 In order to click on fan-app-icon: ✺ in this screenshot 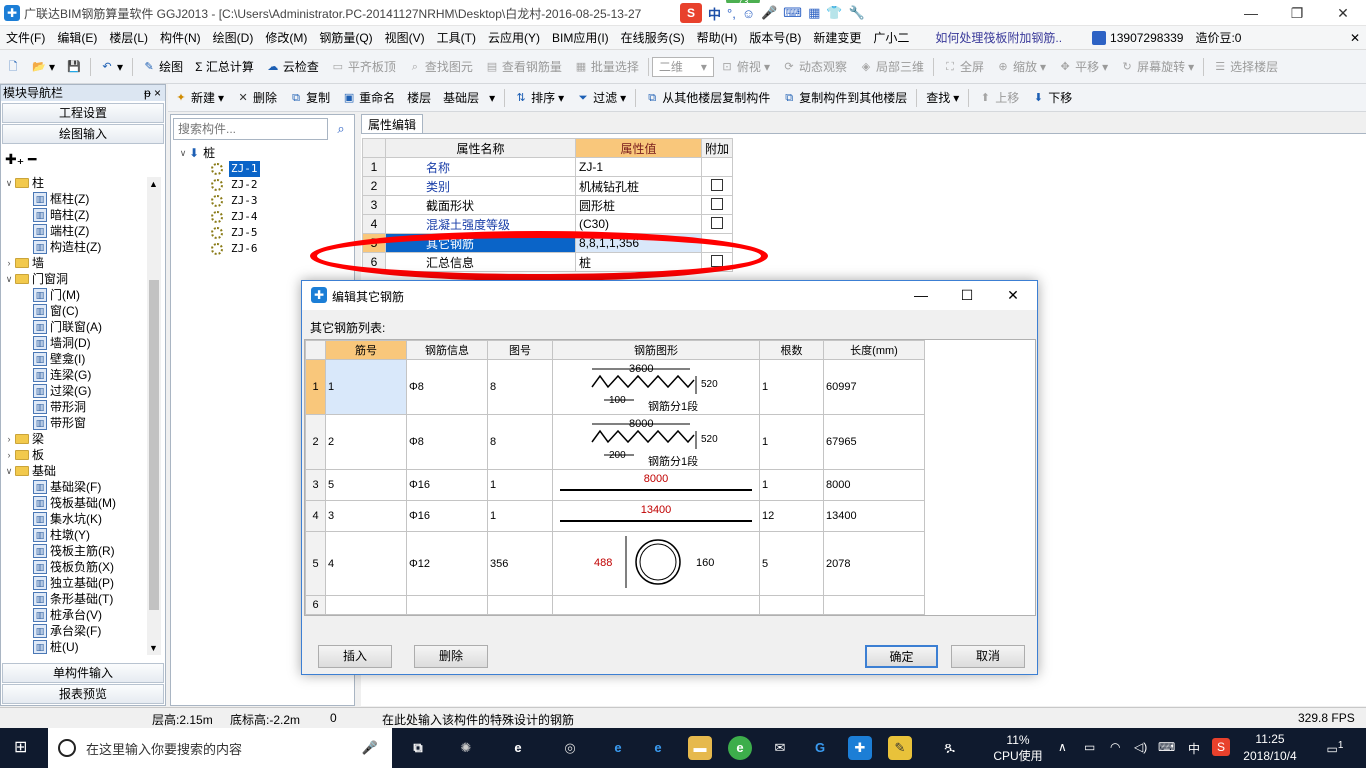, I will do `click(466, 748)`.